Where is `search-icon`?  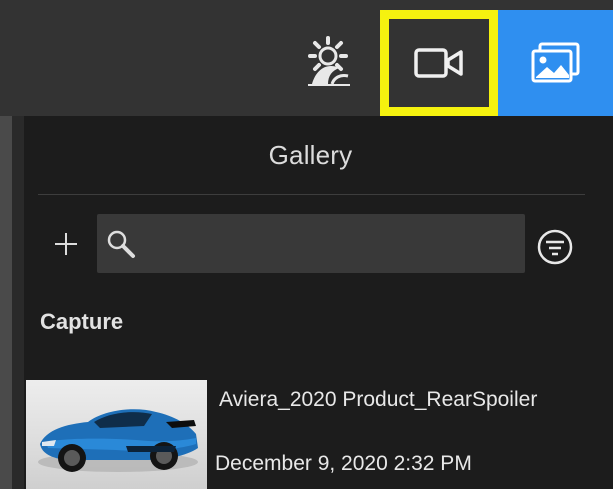
search-icon is located at coordinates (121, 244).